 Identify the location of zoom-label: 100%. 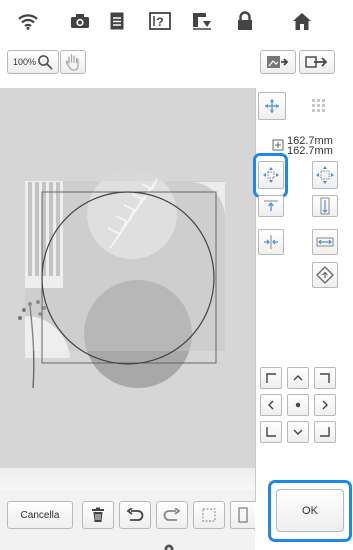
(24, 62).